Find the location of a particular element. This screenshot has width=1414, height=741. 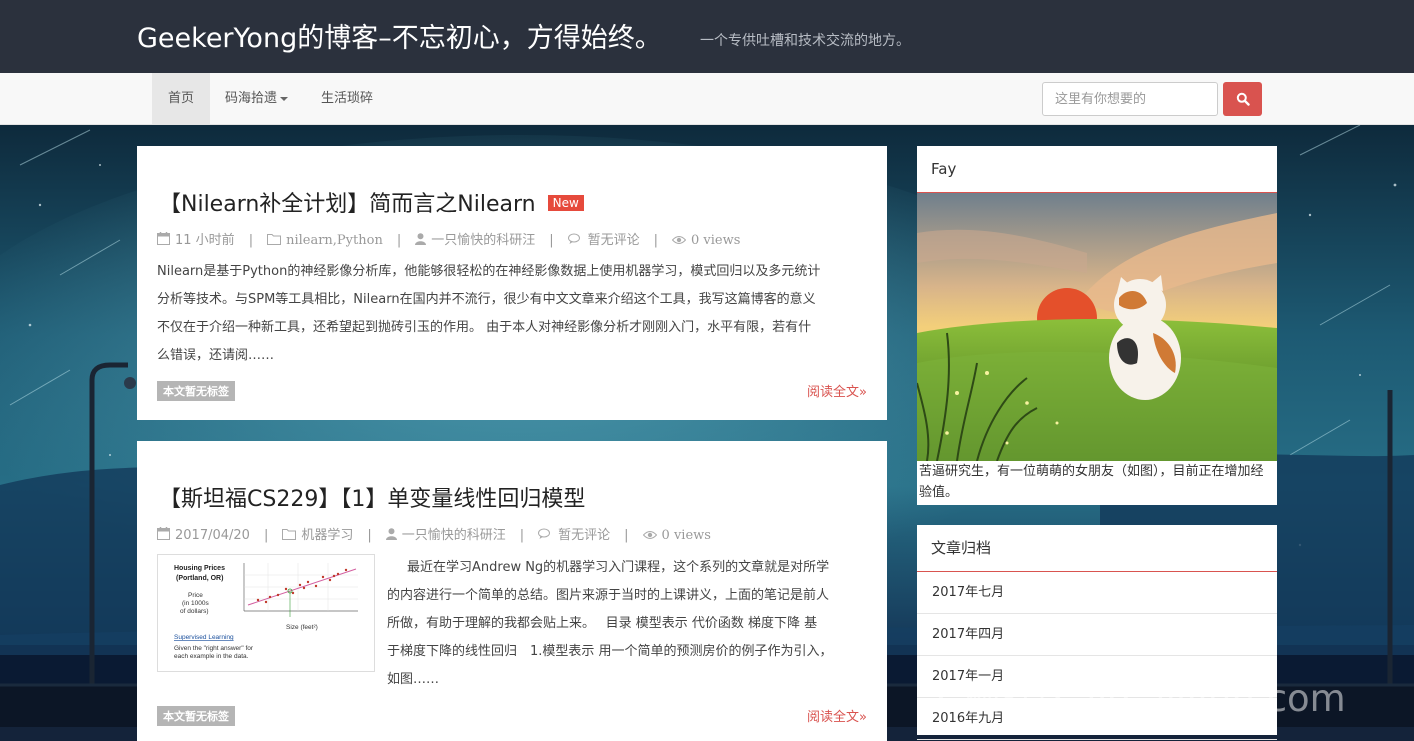

thumb-ylabel: (in 1000s is located at coordinates (195, 603).